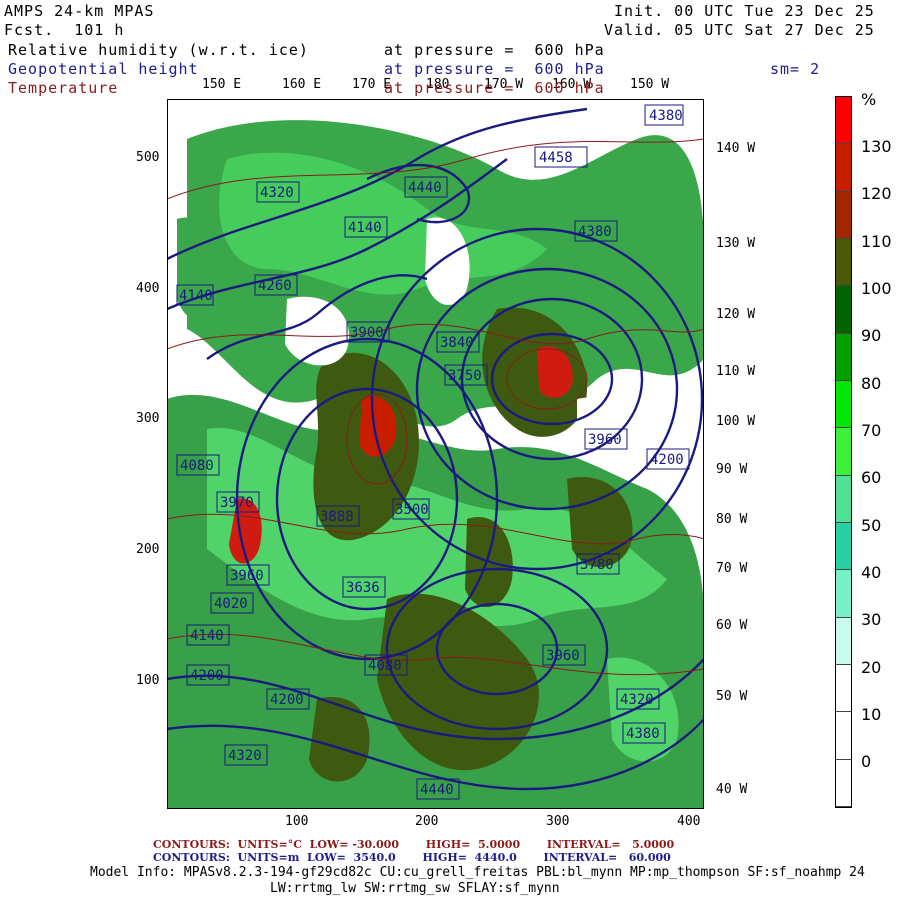 This screenshot has height=900, width=900. I want to click on x-tick-300: 300, so click(558, 821).